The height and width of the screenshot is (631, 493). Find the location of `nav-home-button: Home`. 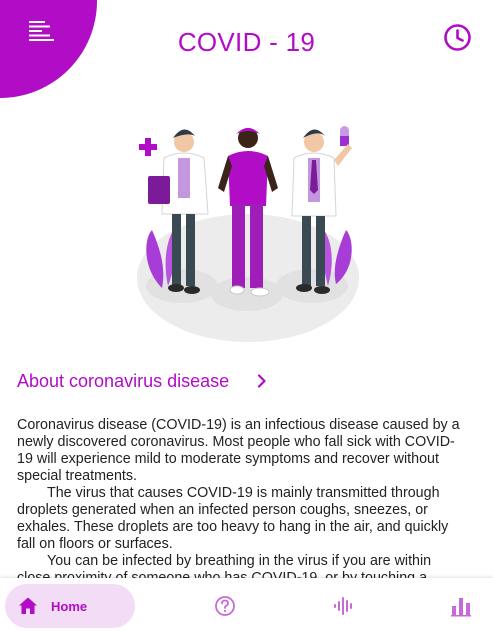

nav-home-button: Home is located at coordinates (70, 606).